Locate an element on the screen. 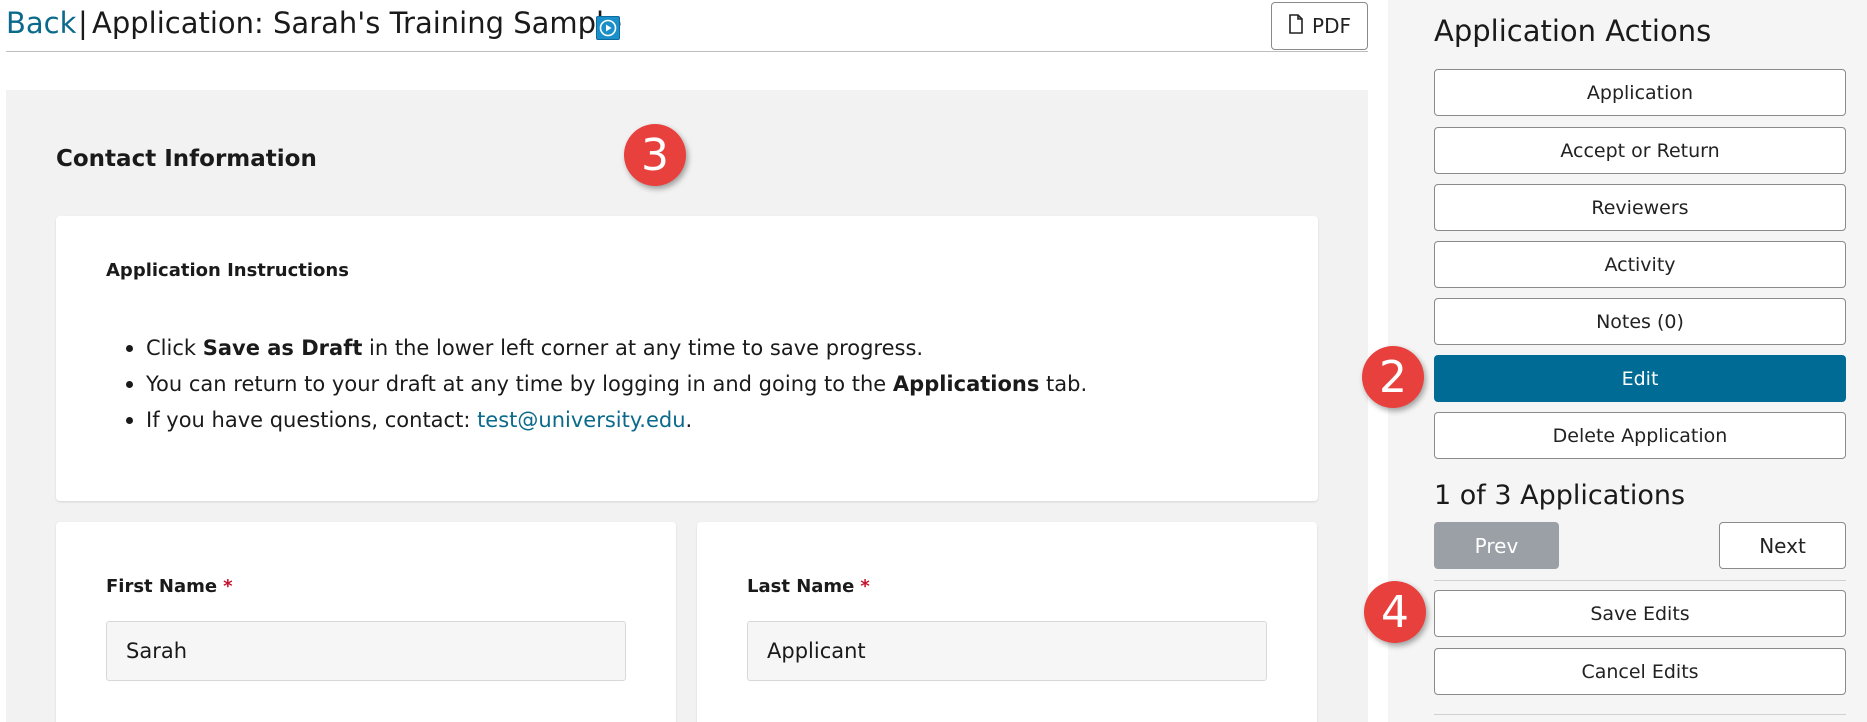 The width and height of the screenshot is (1867, 722). first-name-field: Sarah is located at coordinates (366, 651).